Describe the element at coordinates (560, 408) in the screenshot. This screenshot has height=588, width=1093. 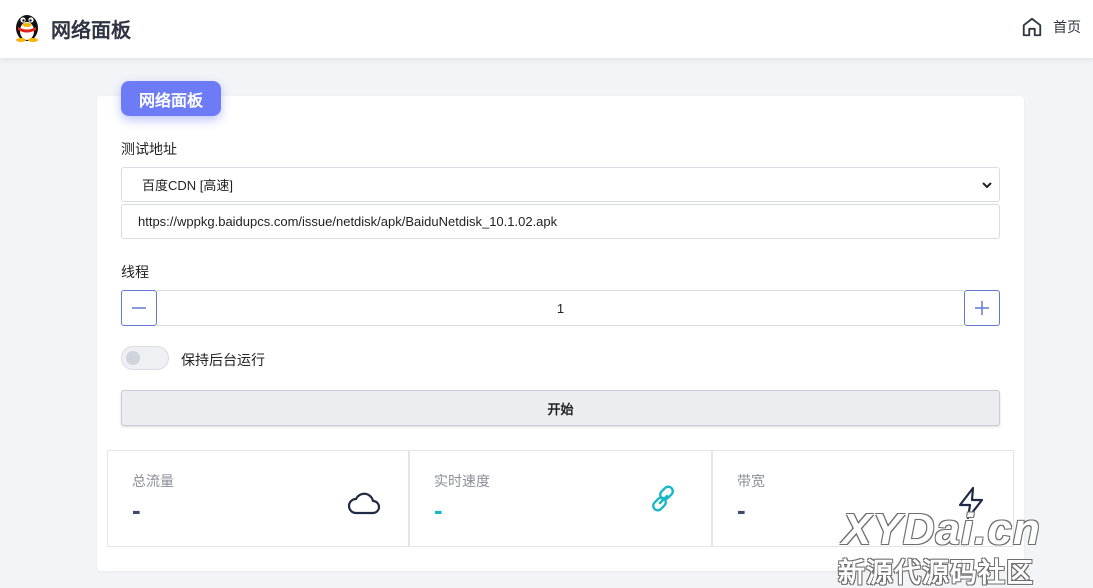
I see `start-button: 开始` at that location.